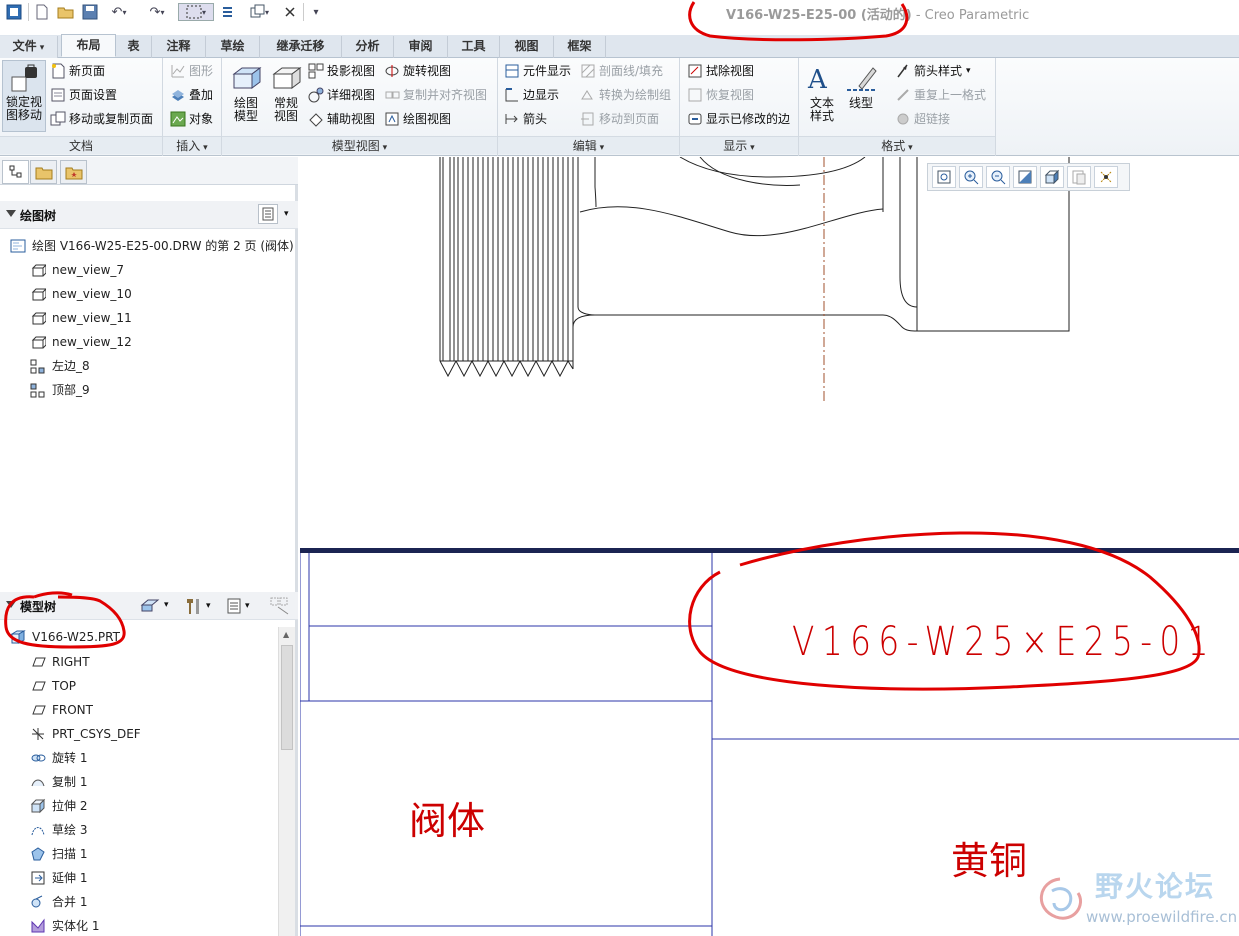 This screenshot has height=936, width=1239. I want to click on resume-view-button: 恢复视图, so click(720, 95).